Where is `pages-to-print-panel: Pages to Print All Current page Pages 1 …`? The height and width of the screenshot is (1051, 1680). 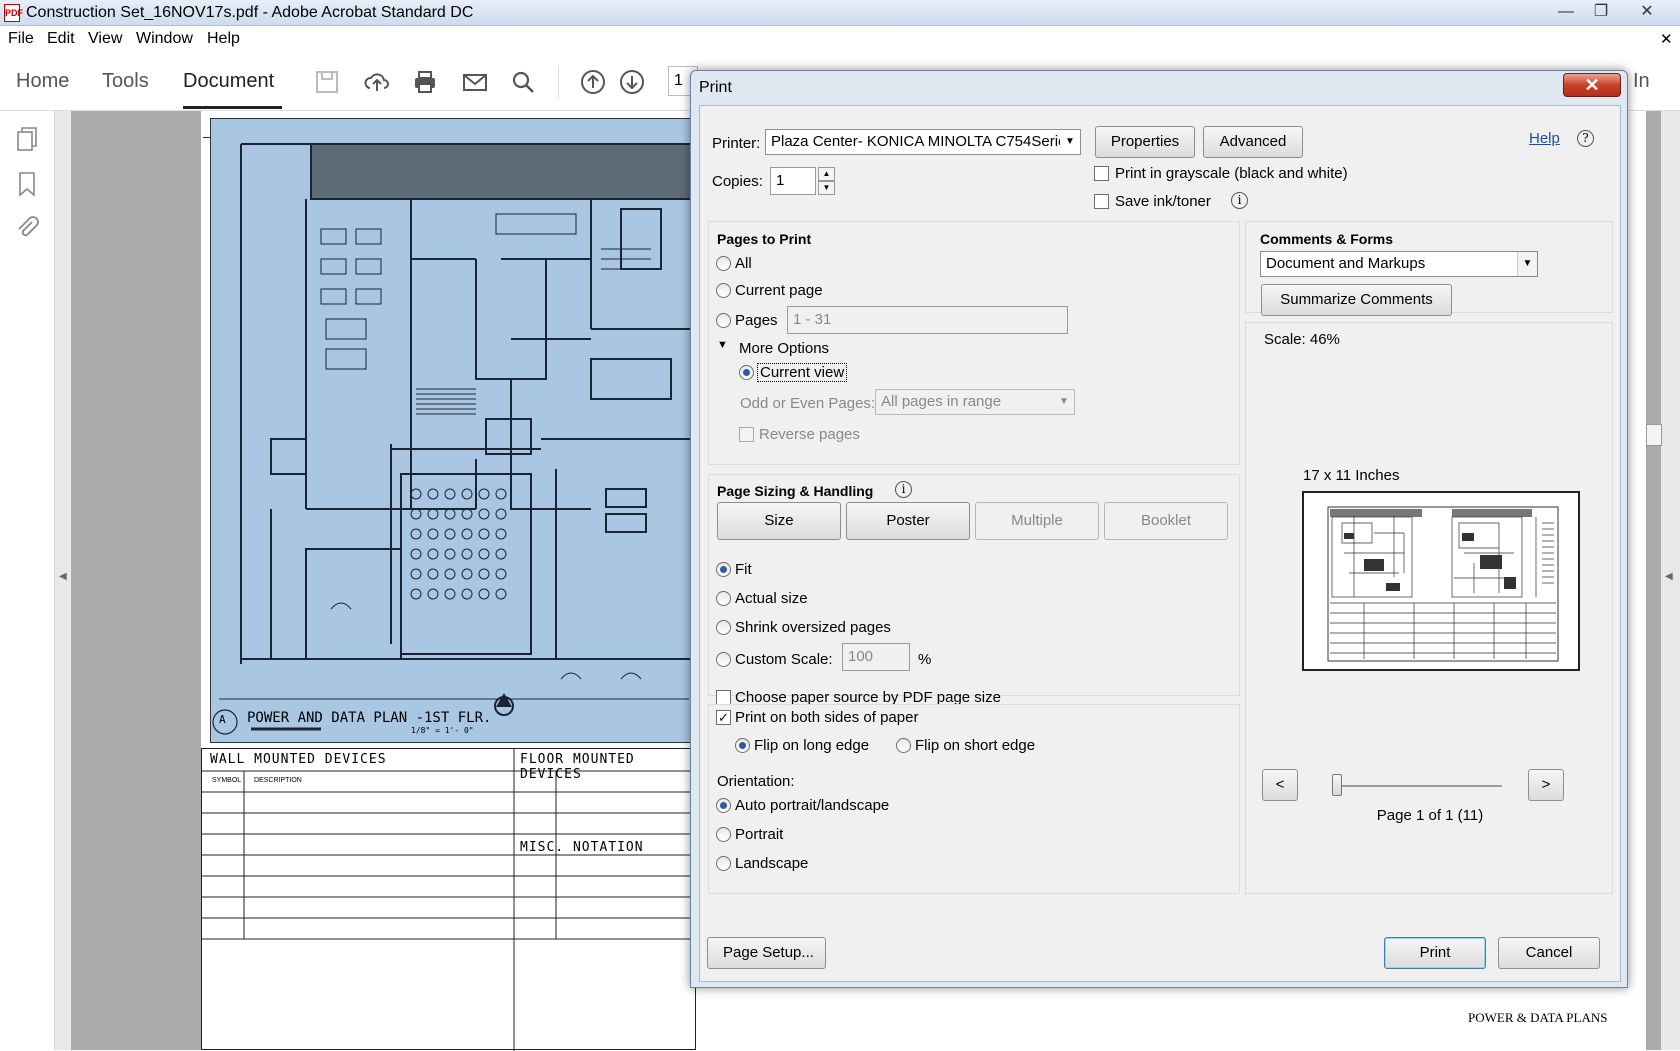 pages-to-print-panel: Pages to Print All Current page Pages 1 … is located at coordinates (974, 343).